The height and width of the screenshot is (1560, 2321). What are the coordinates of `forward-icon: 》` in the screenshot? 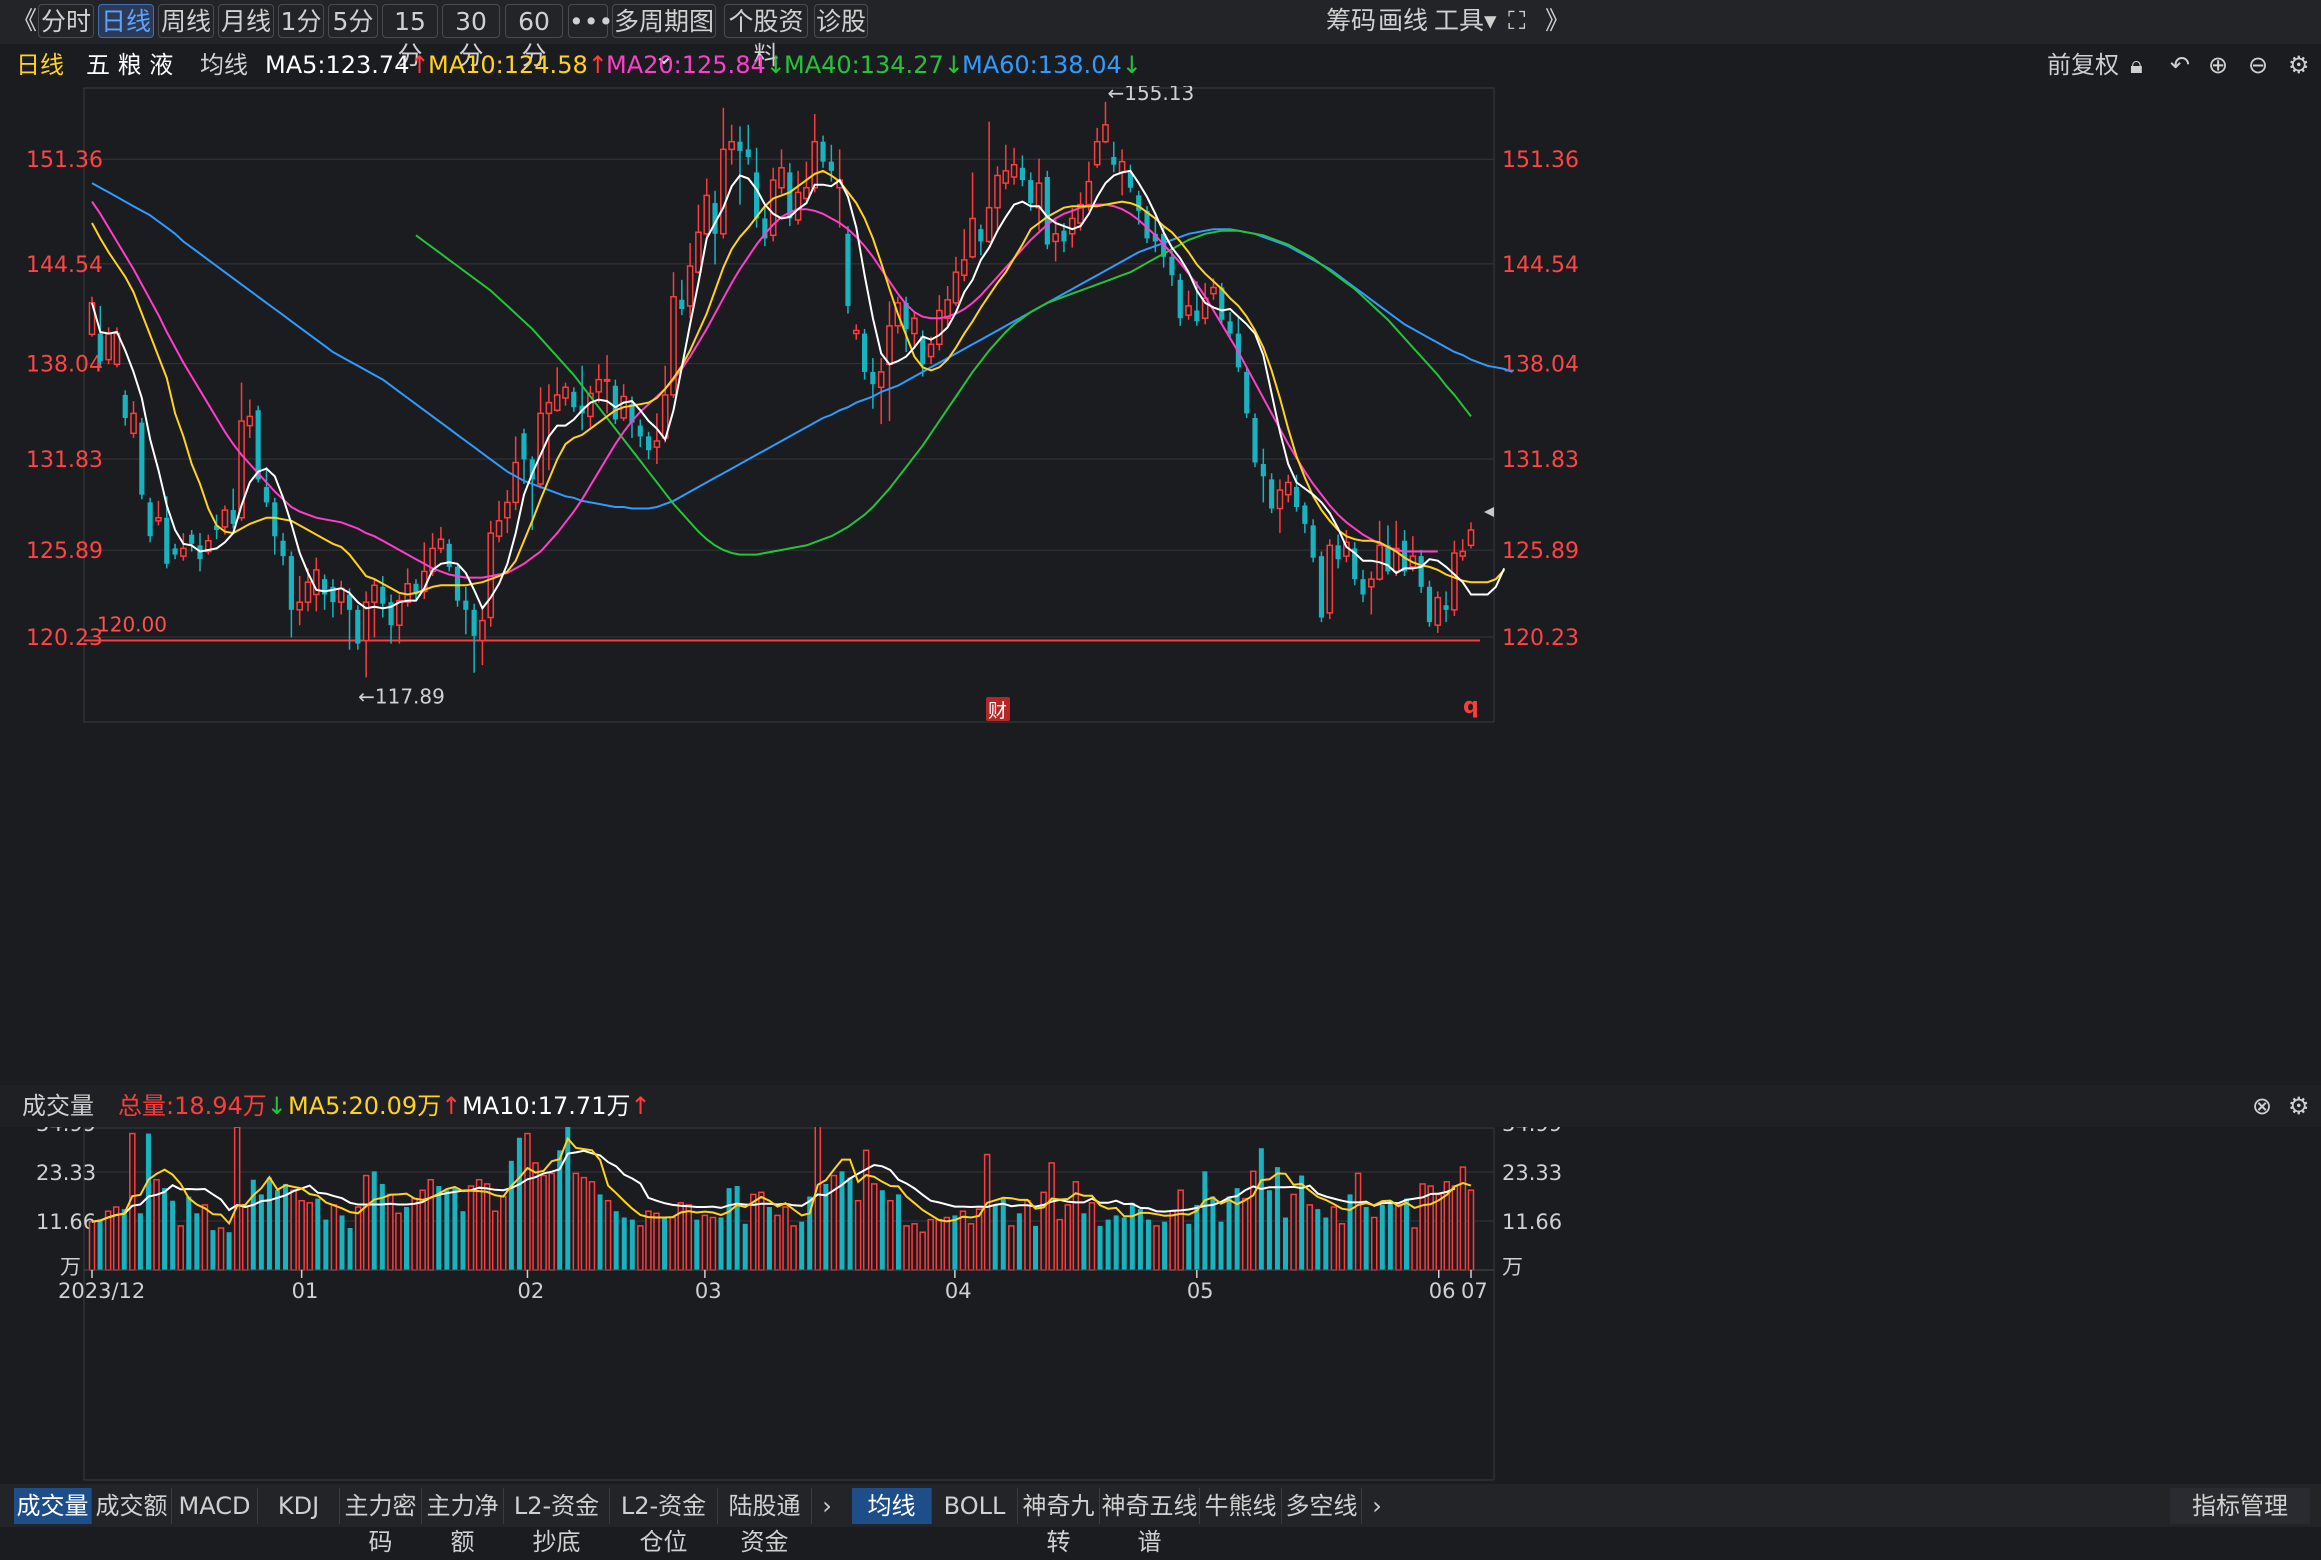 It's located at (1557, 21).